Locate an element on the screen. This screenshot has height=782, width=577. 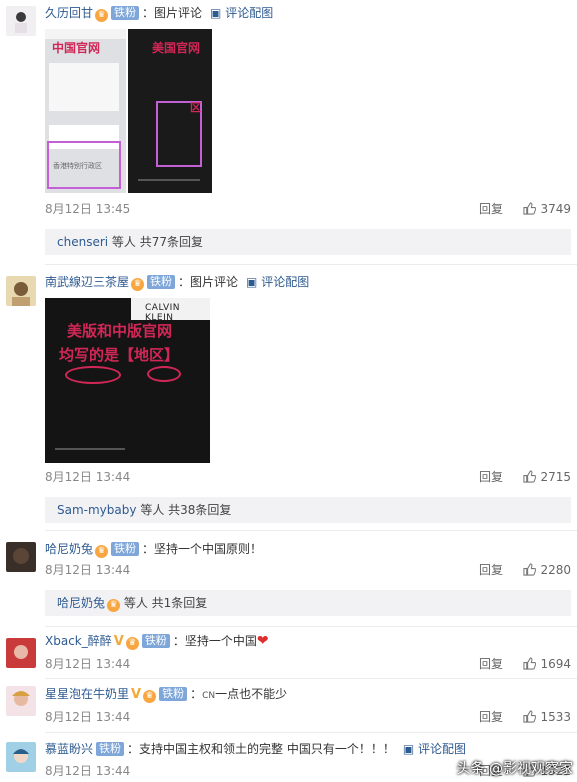
like-count: 2715 is located at coordinates (555, 477).